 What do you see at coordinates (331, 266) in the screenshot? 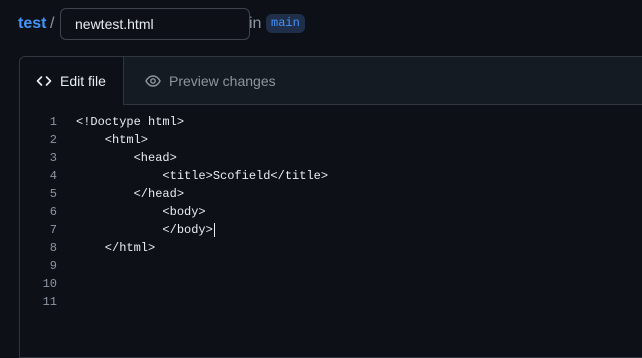
I see `code-line: 9` at bounding box center [331, 266].